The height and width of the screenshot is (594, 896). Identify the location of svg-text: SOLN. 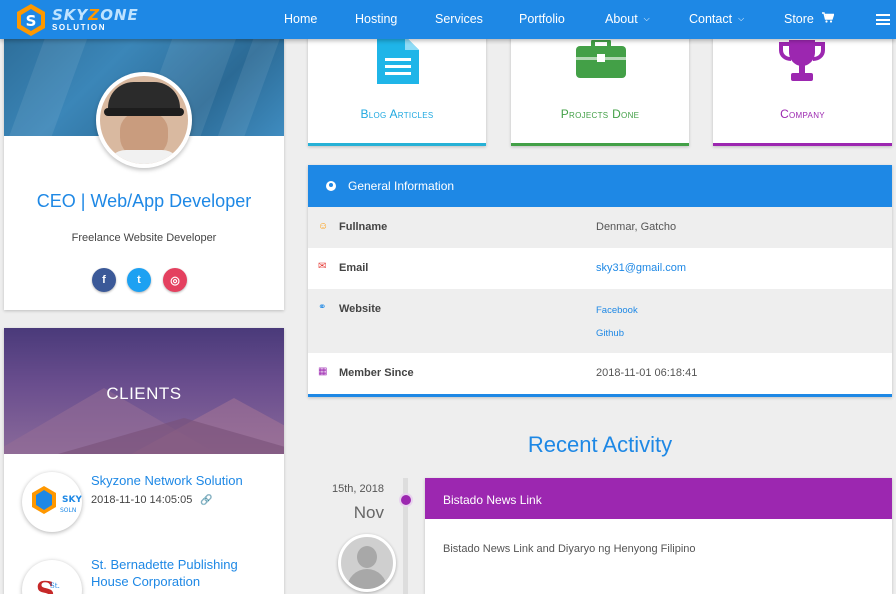
(68, 510).